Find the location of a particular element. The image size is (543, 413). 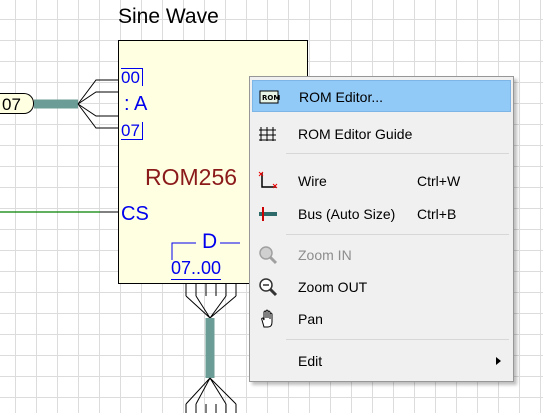

menu-shortcut: Ctrl+B is located at coordinates (437, 214).